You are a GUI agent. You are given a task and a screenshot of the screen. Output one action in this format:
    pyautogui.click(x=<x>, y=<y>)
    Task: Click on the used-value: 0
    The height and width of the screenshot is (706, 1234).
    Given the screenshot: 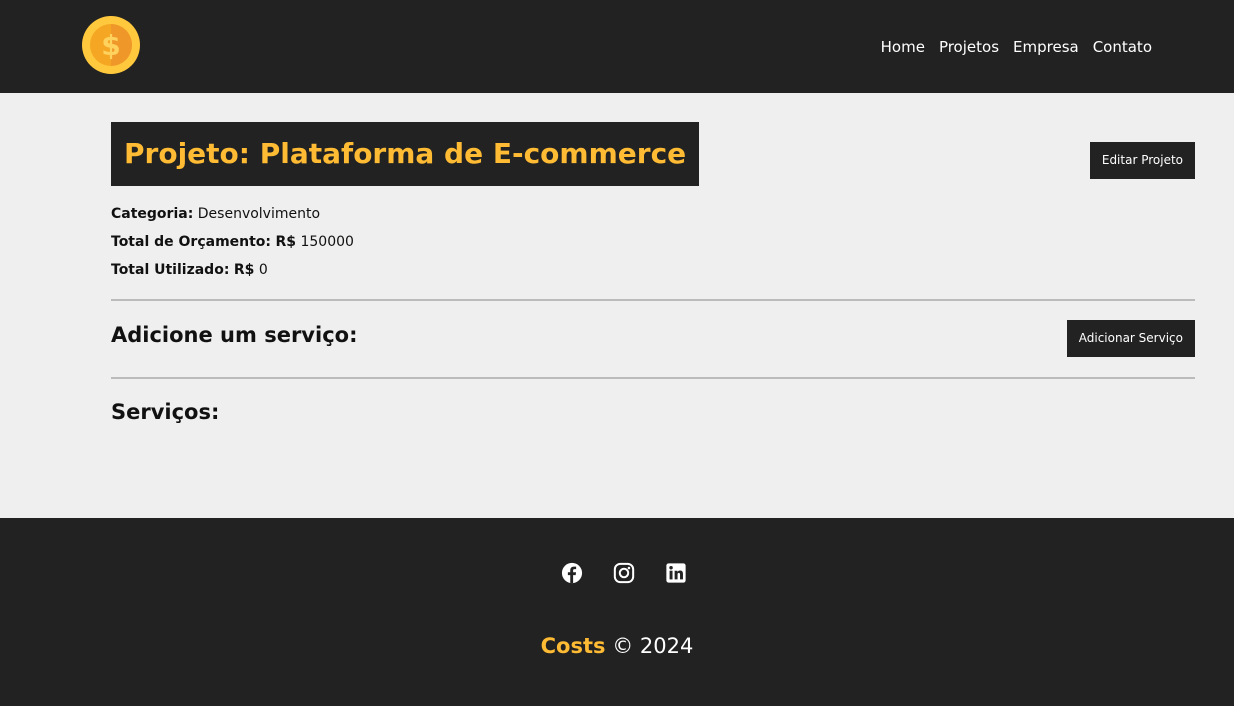 What is the action you would take?
    pyautogui.click(x=263, y=270)
    